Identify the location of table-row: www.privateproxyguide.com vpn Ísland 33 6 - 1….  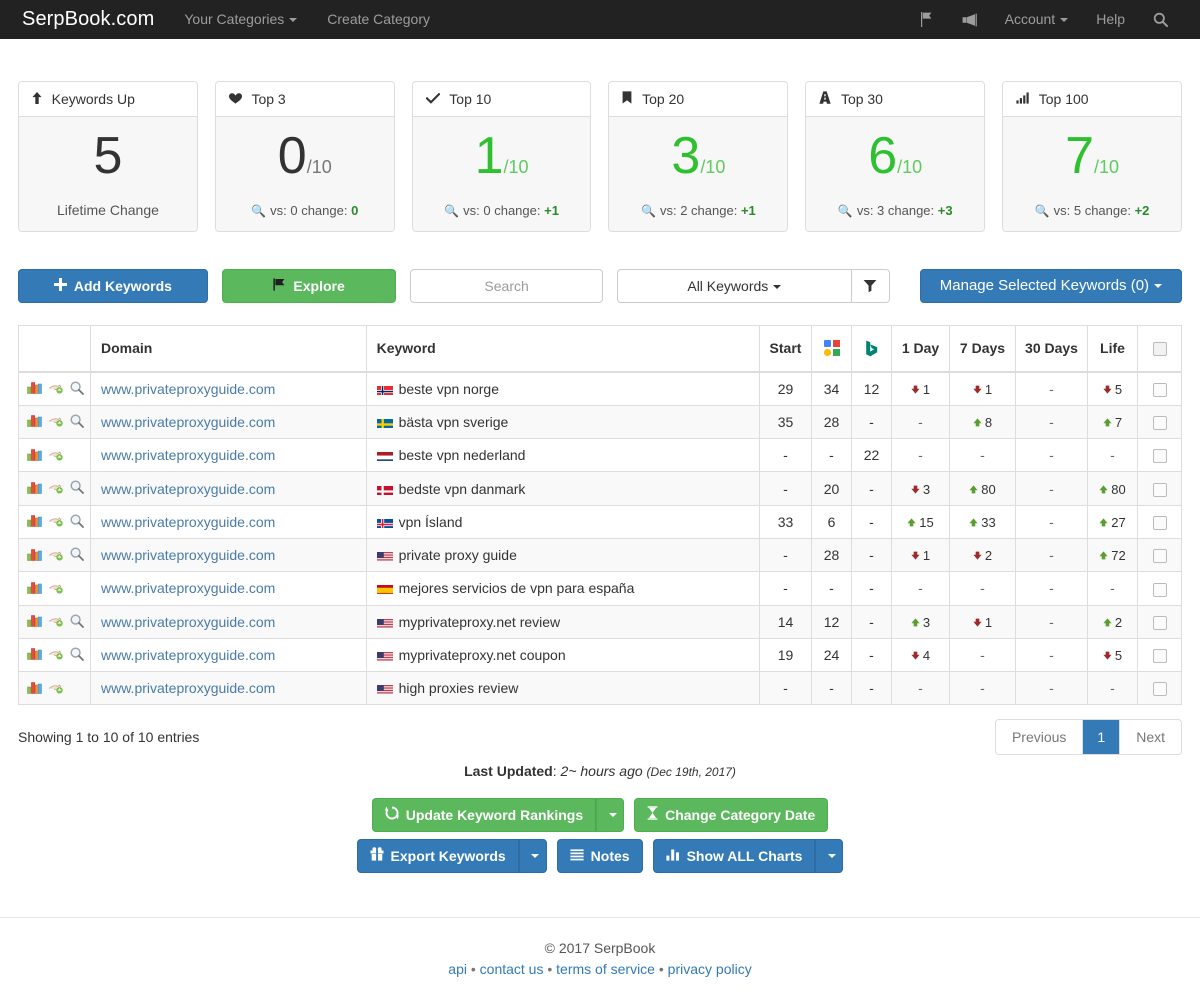
(600, 522).